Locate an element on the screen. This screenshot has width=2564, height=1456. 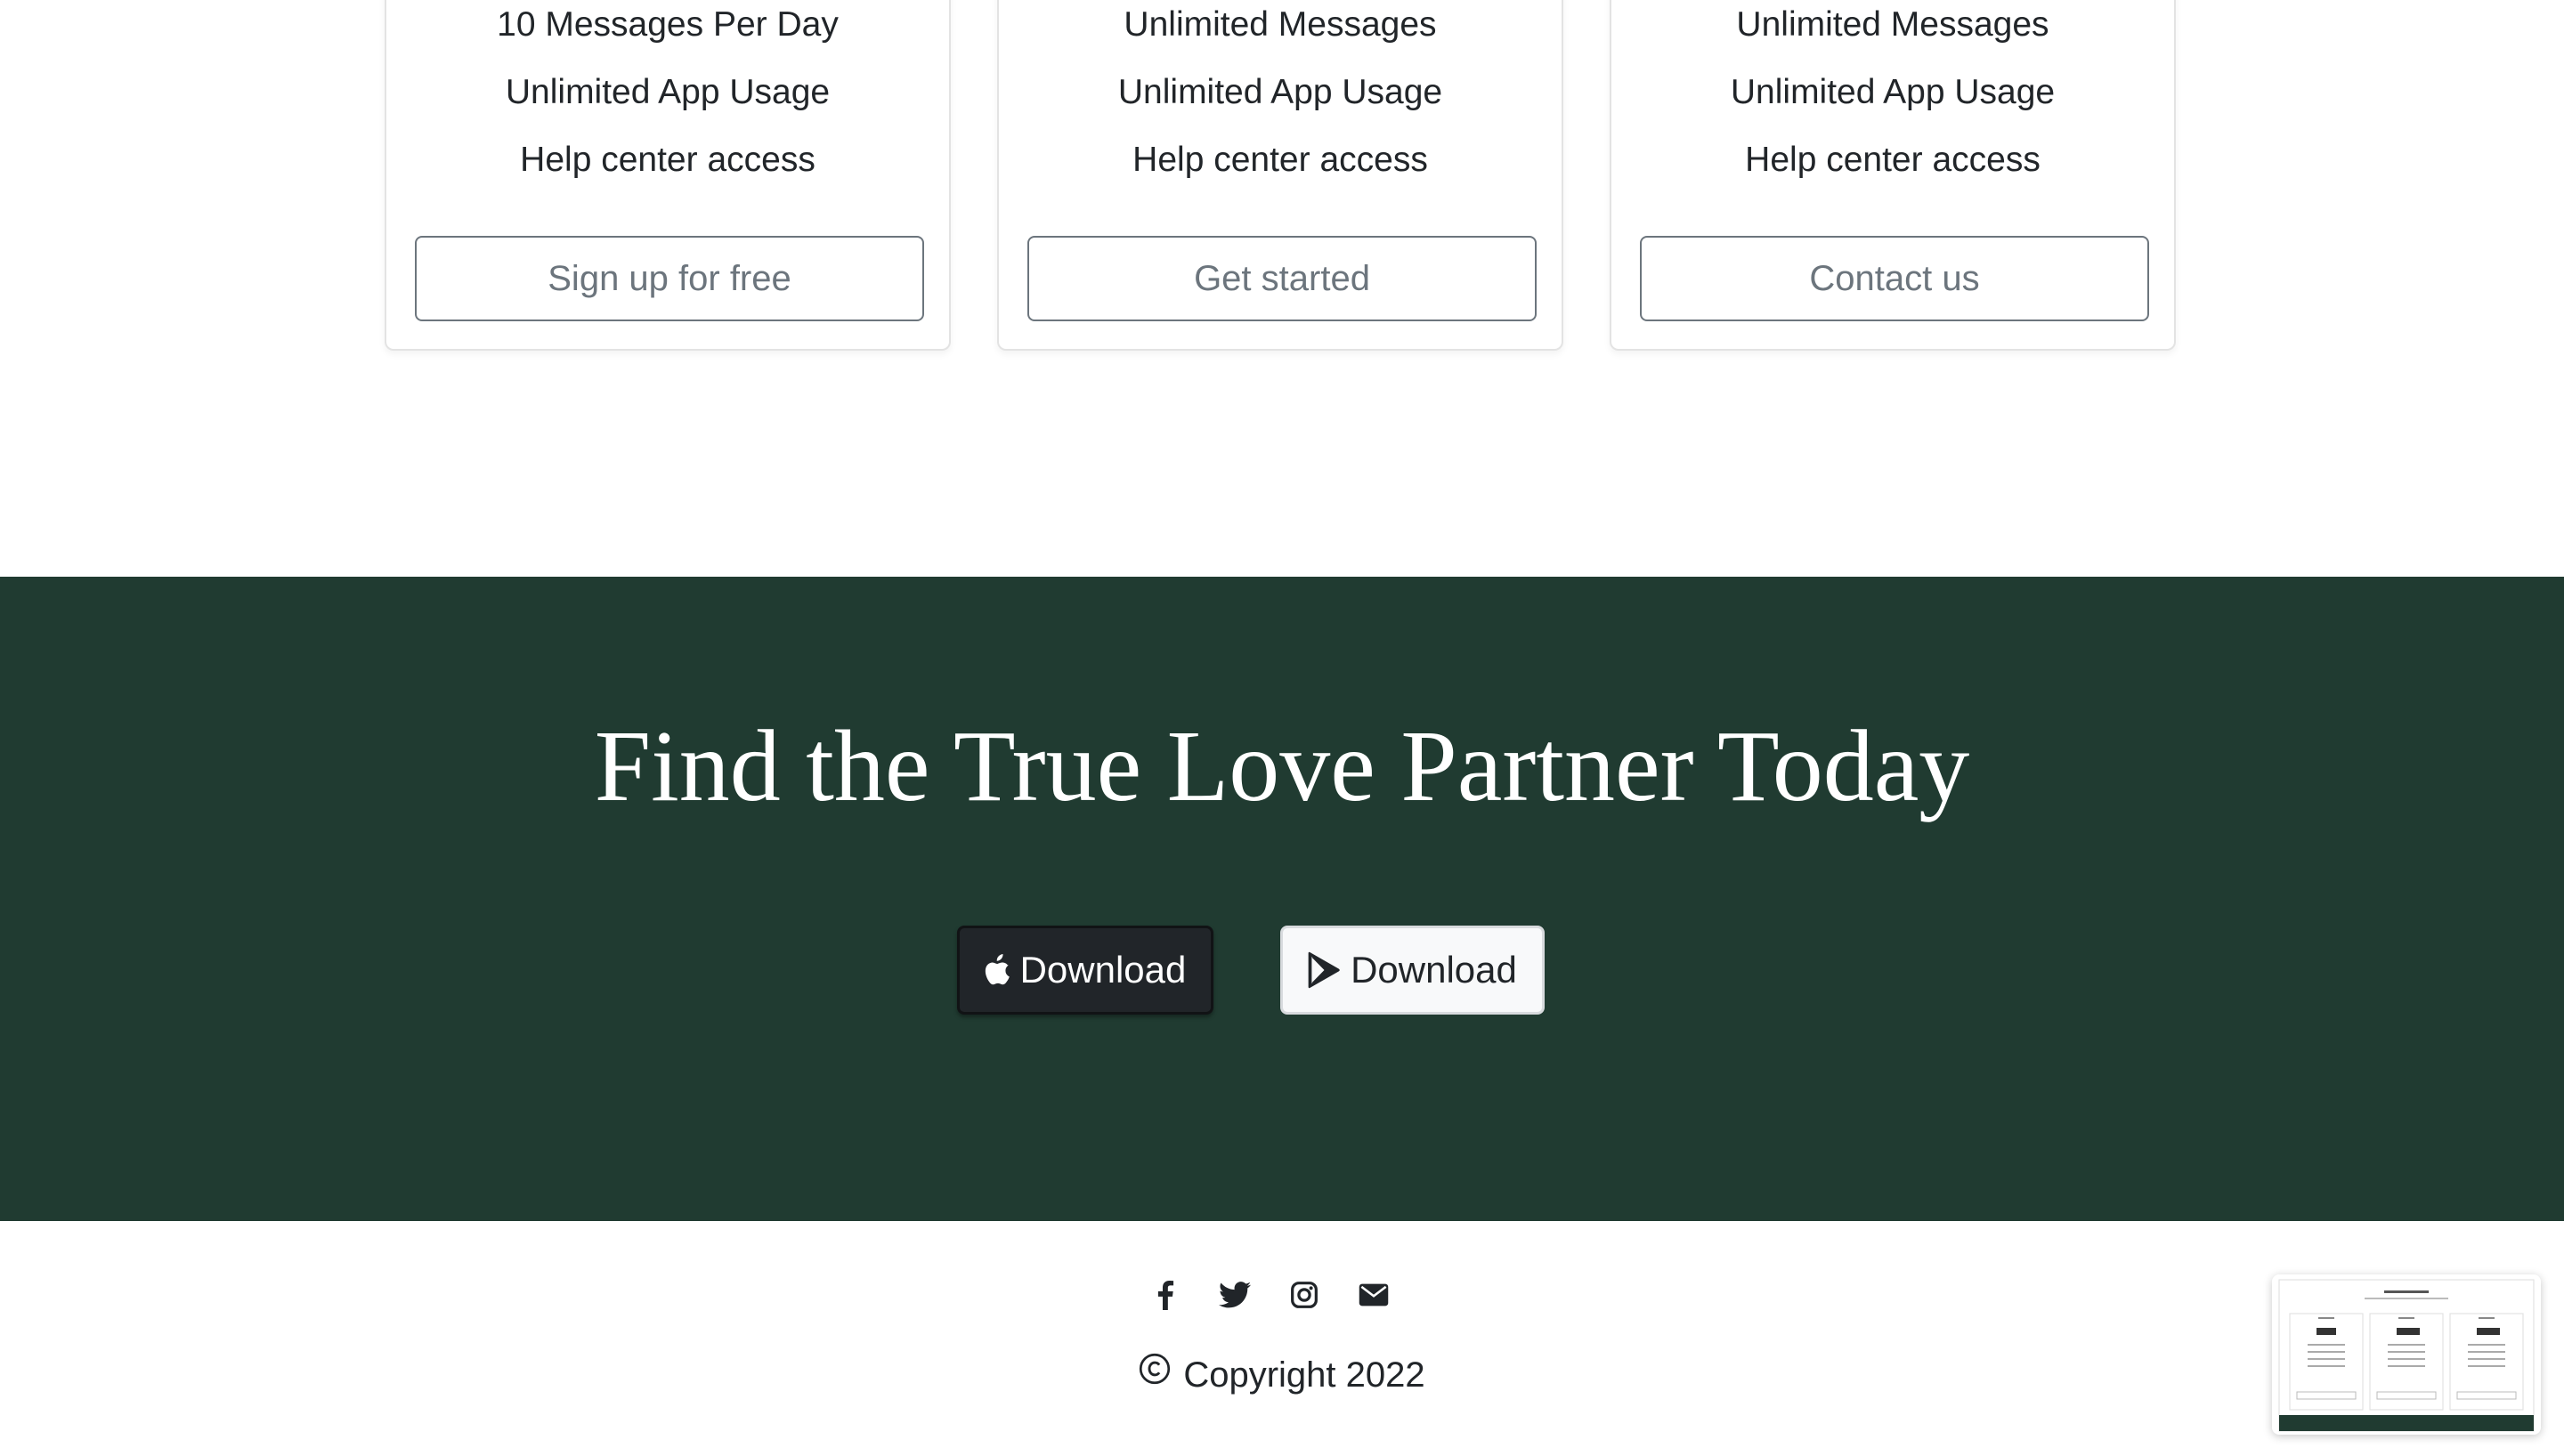
envelope-icon is located at coordinates (1374, 1295).